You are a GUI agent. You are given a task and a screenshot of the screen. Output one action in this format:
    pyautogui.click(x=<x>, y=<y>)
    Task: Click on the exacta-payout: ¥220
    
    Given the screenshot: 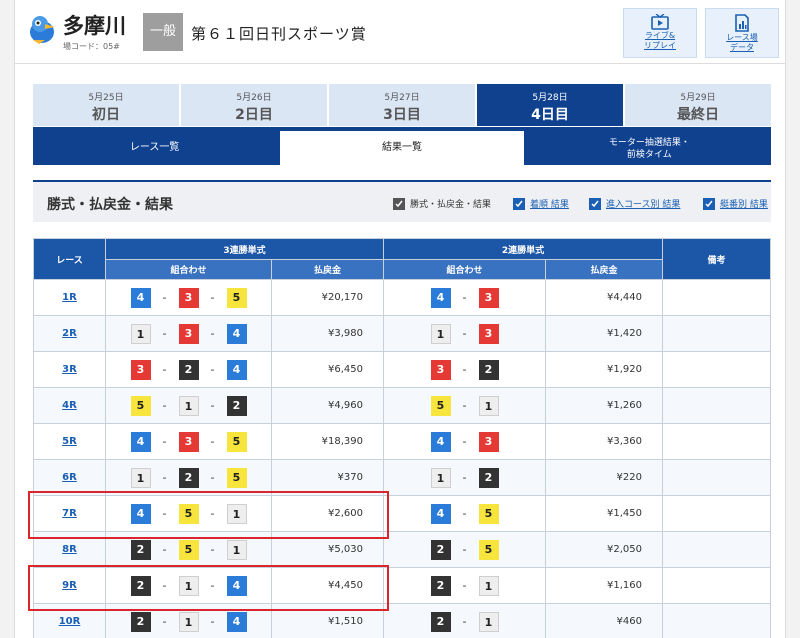 What is the action you would take?
    pyautogui.click(x=604, y=477)
    